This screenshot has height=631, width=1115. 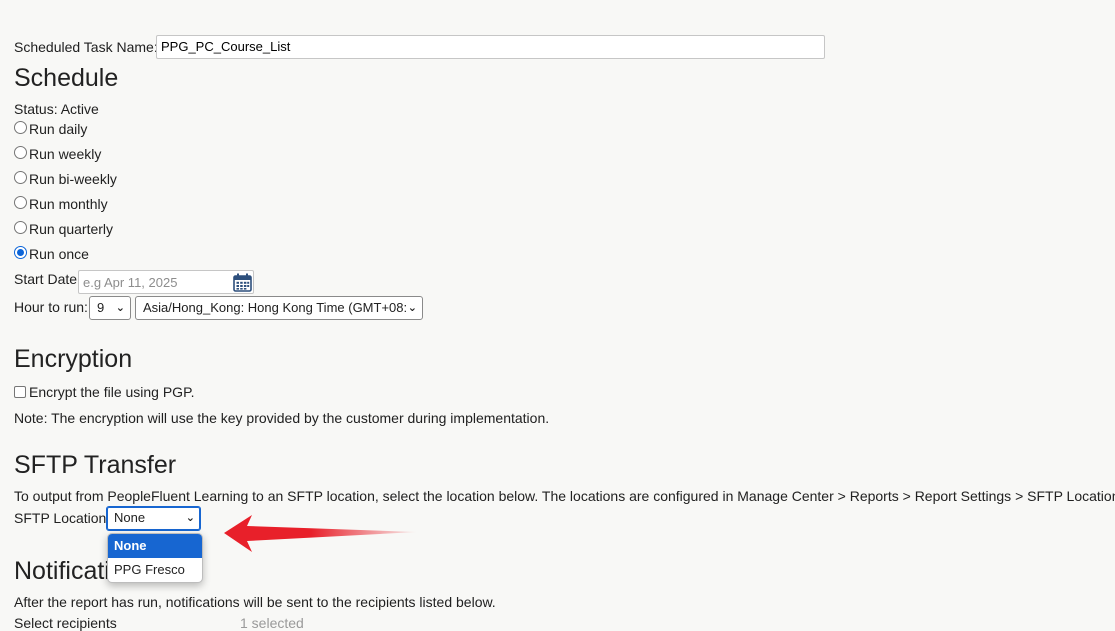 What do you see at coordinates (71, 229) in the screenshot?
I see `radio-label-run-quarterly: Run quarterly` at bounding box center [71, 229].